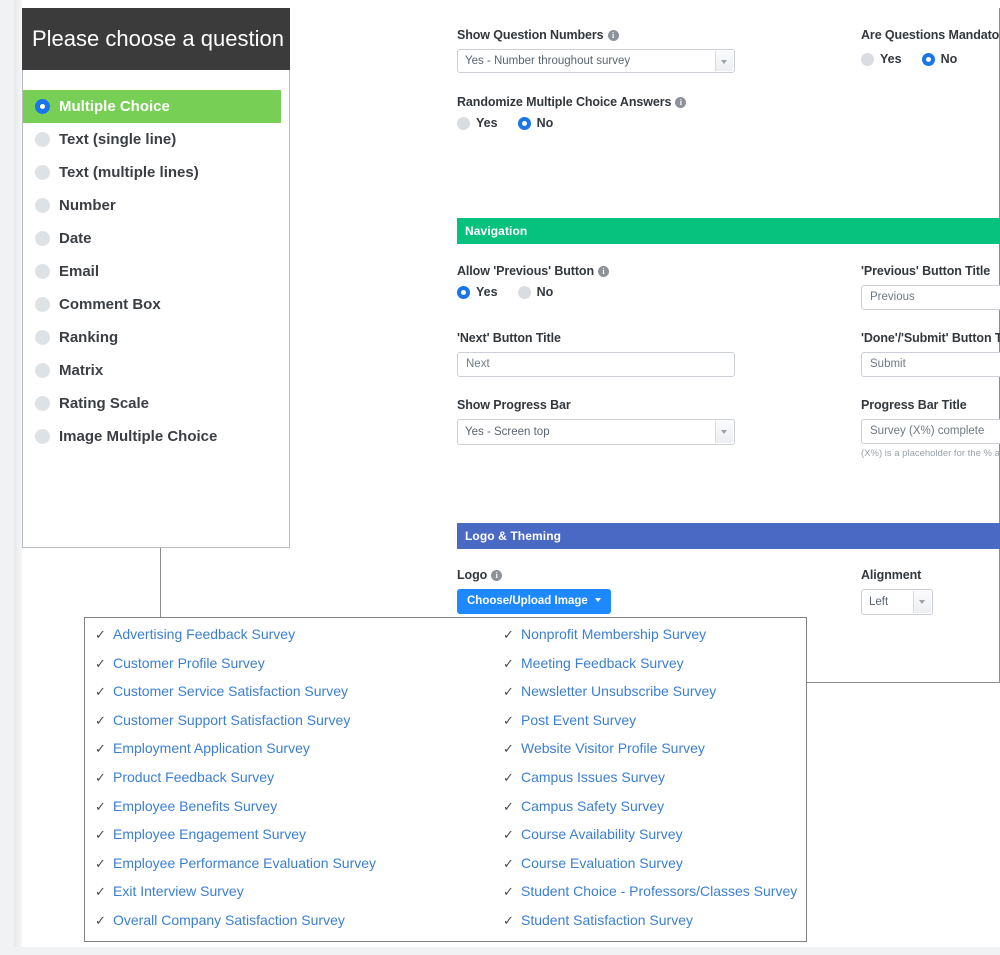  Describe the element at coordinates (487, 292) in the screenshot. I see `radio-label: Yes` at that location.